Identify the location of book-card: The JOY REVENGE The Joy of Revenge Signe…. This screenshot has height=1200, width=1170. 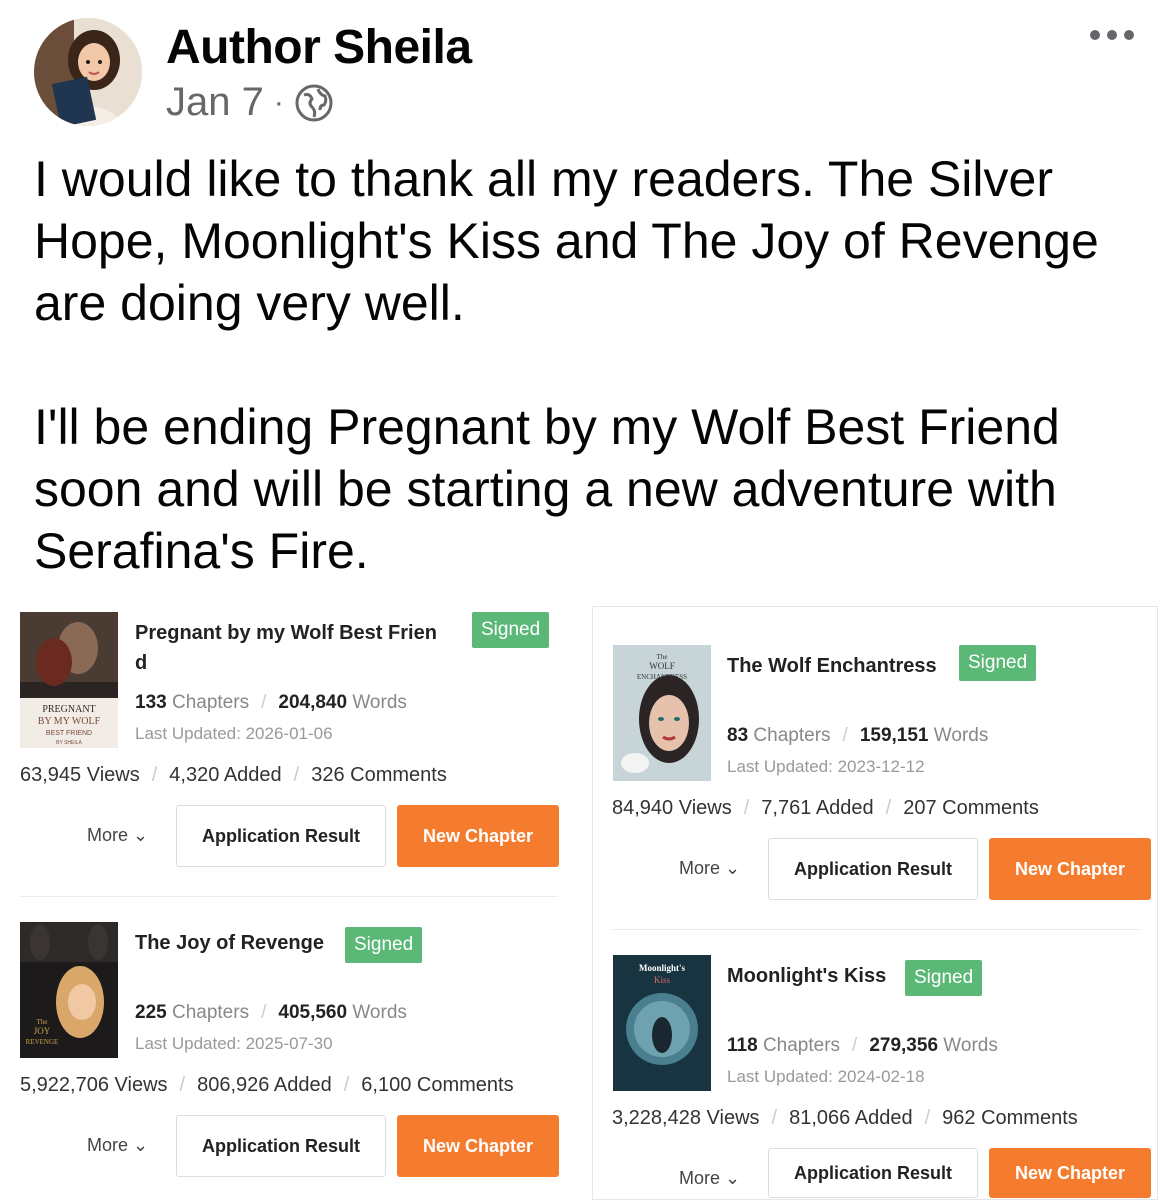
(289, 1058).